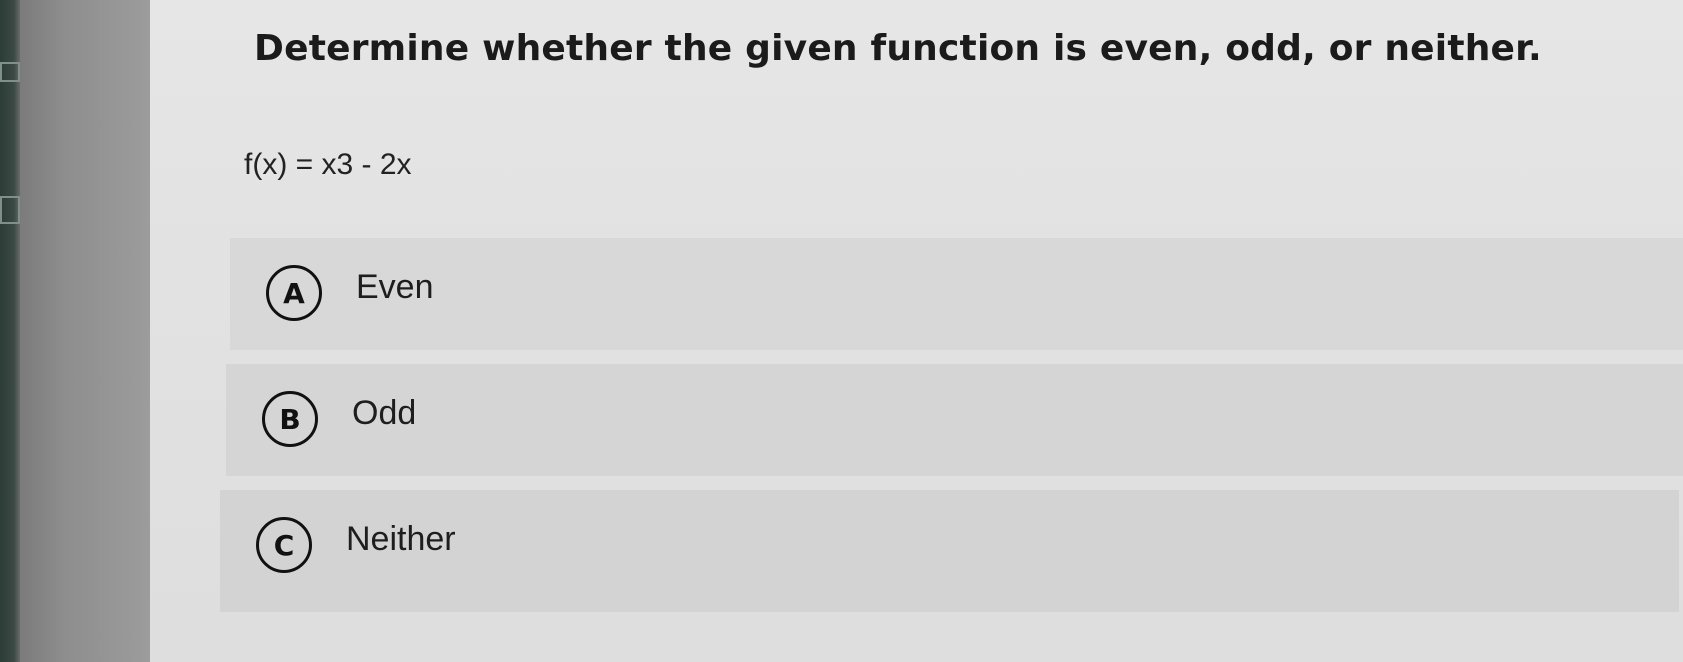 The width and height of the screenshot is (1683, 662). Describe the element at coordinates (384, 413) in the screenshot. I see `option-label: Odd` at that location.